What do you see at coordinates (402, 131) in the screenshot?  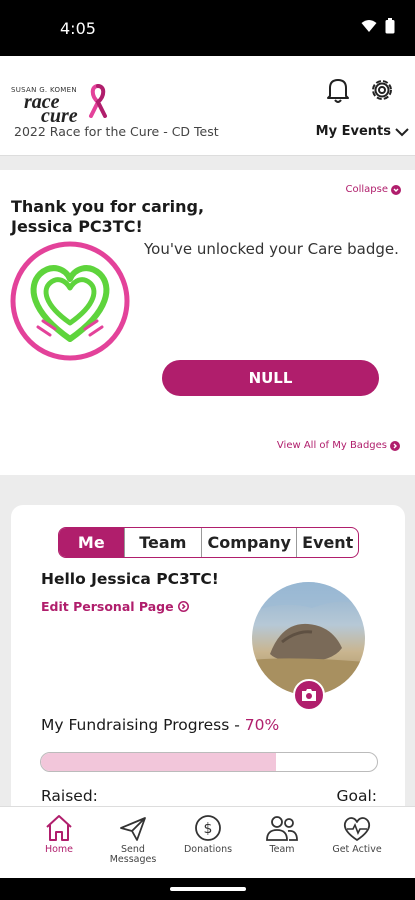 I see `chevron-down-icon` at bounding box center [402, 131].